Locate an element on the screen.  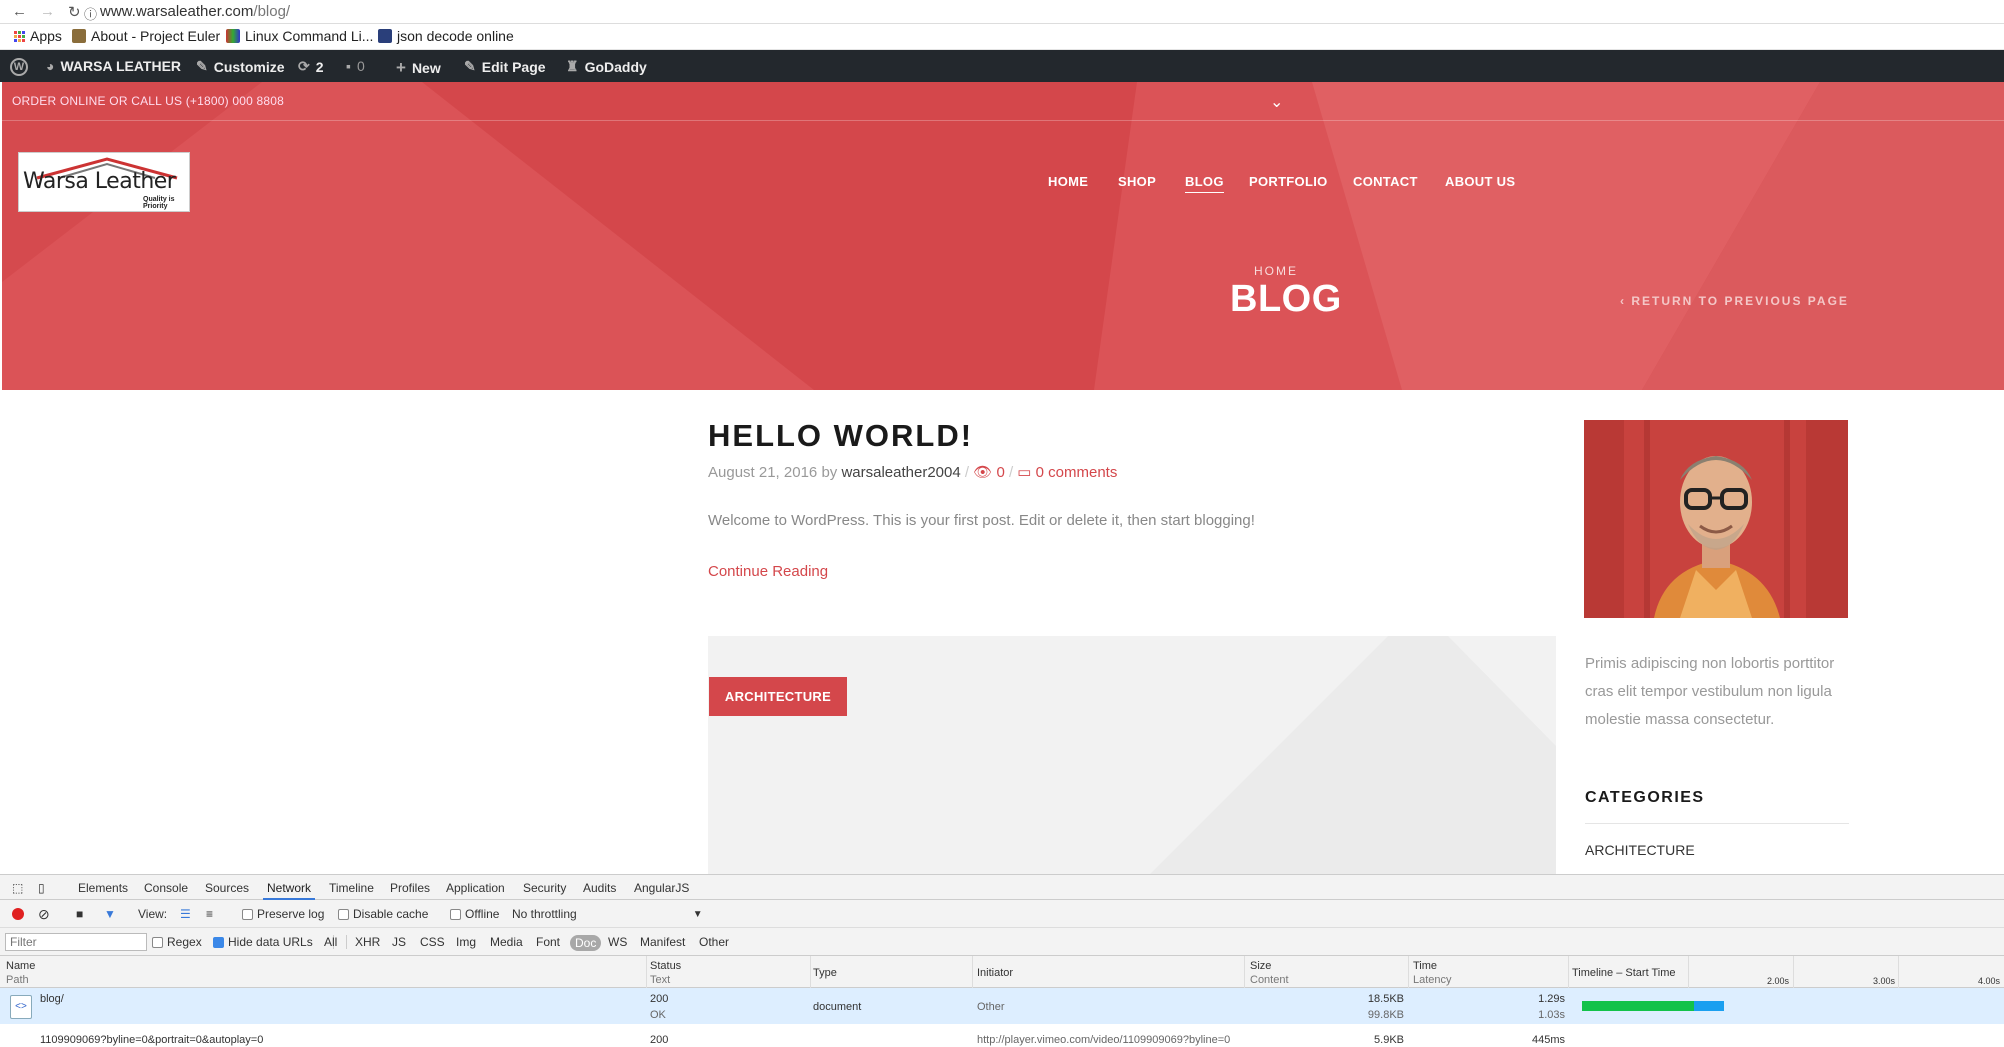
customize-link: ✎ Customize is located at coordinates (240, 66).